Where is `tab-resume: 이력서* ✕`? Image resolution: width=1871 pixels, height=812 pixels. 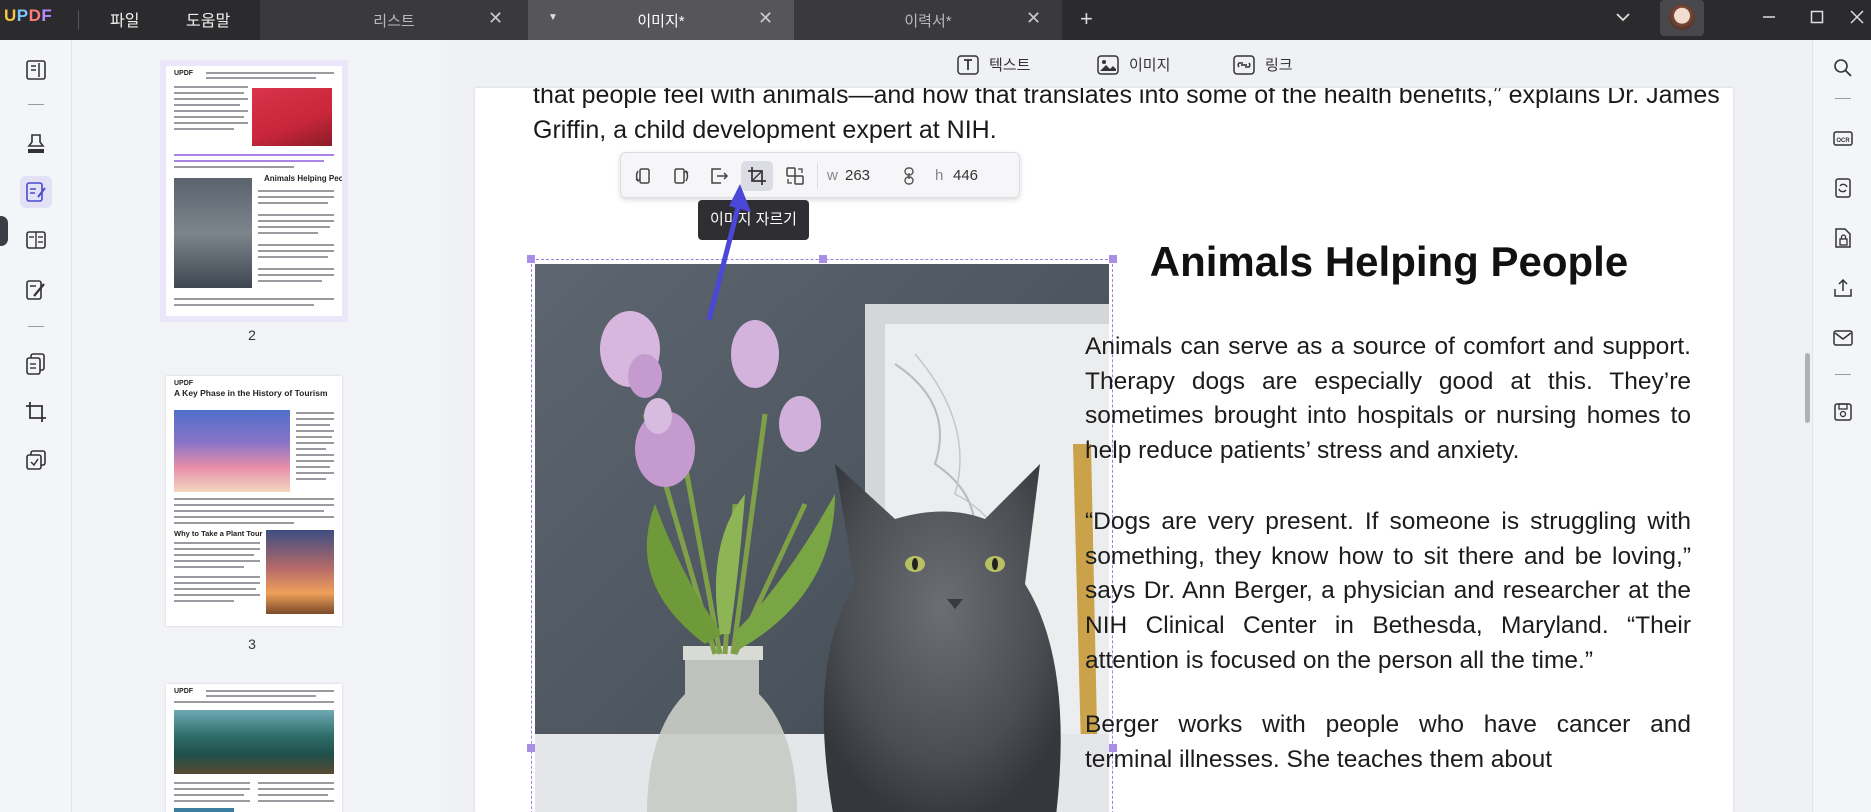 tab-resume: 이력서* ✕ is located at coordinates (928, 20).